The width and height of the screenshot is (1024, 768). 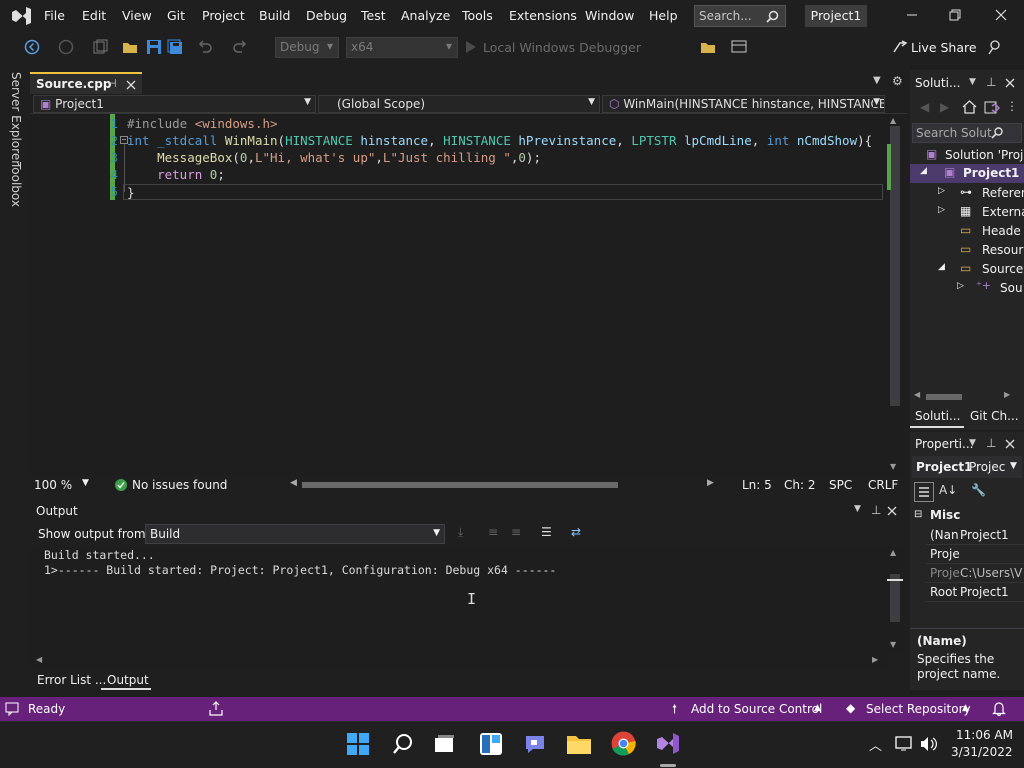 I want to click on property-row: Root Project1, so click(x=975, y=592).